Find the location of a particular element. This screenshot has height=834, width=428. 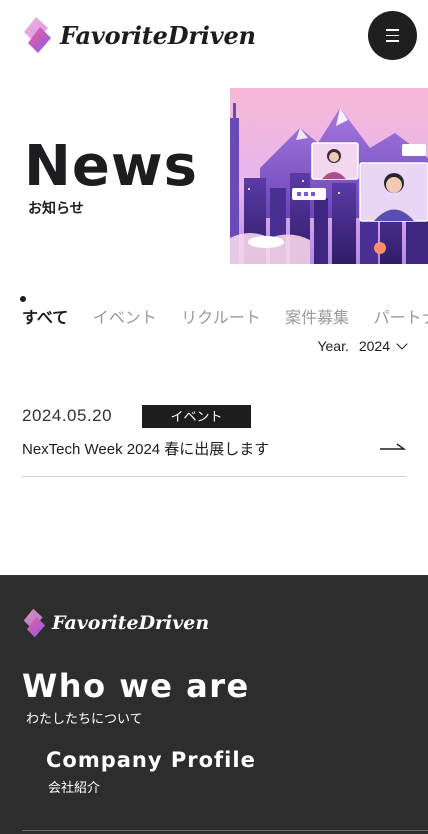

who-we-are-subtitle: わたしたちについて is located at coordinates (84, 718).